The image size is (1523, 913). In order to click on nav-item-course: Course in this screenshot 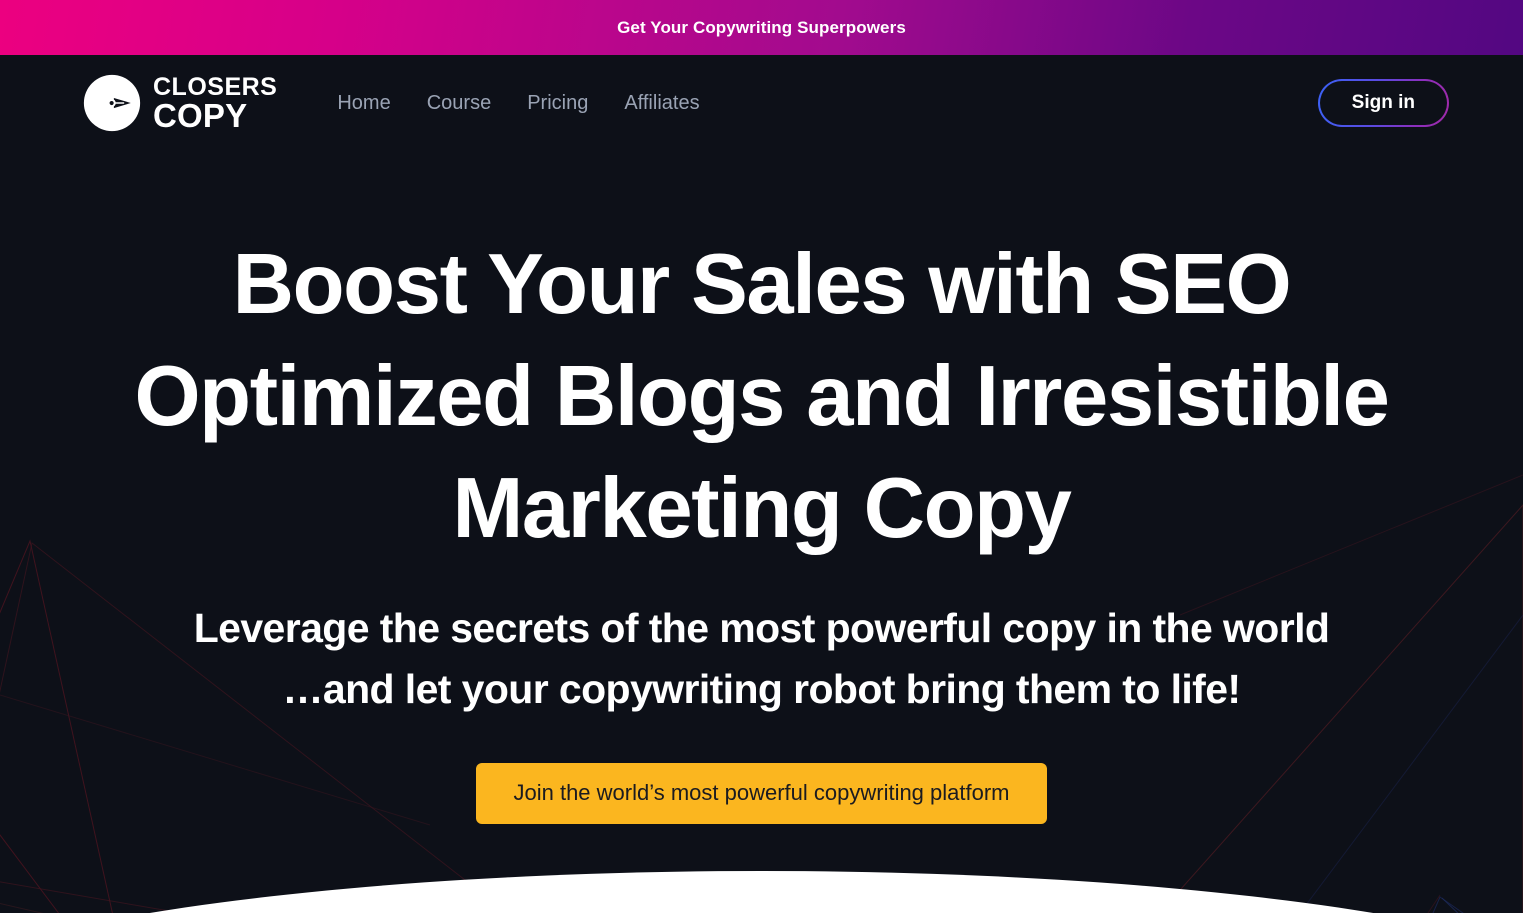, I will do `click(459, 103)`.